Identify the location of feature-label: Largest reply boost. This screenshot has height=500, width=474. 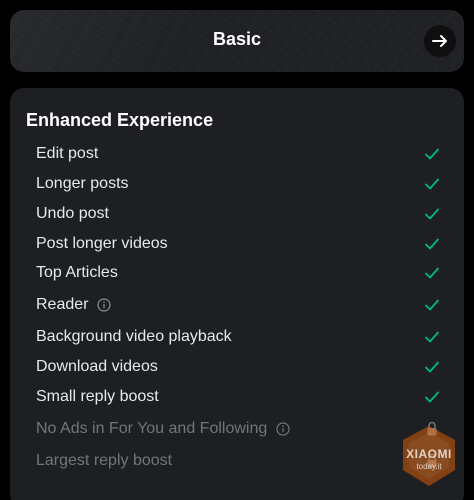
(104, 460).